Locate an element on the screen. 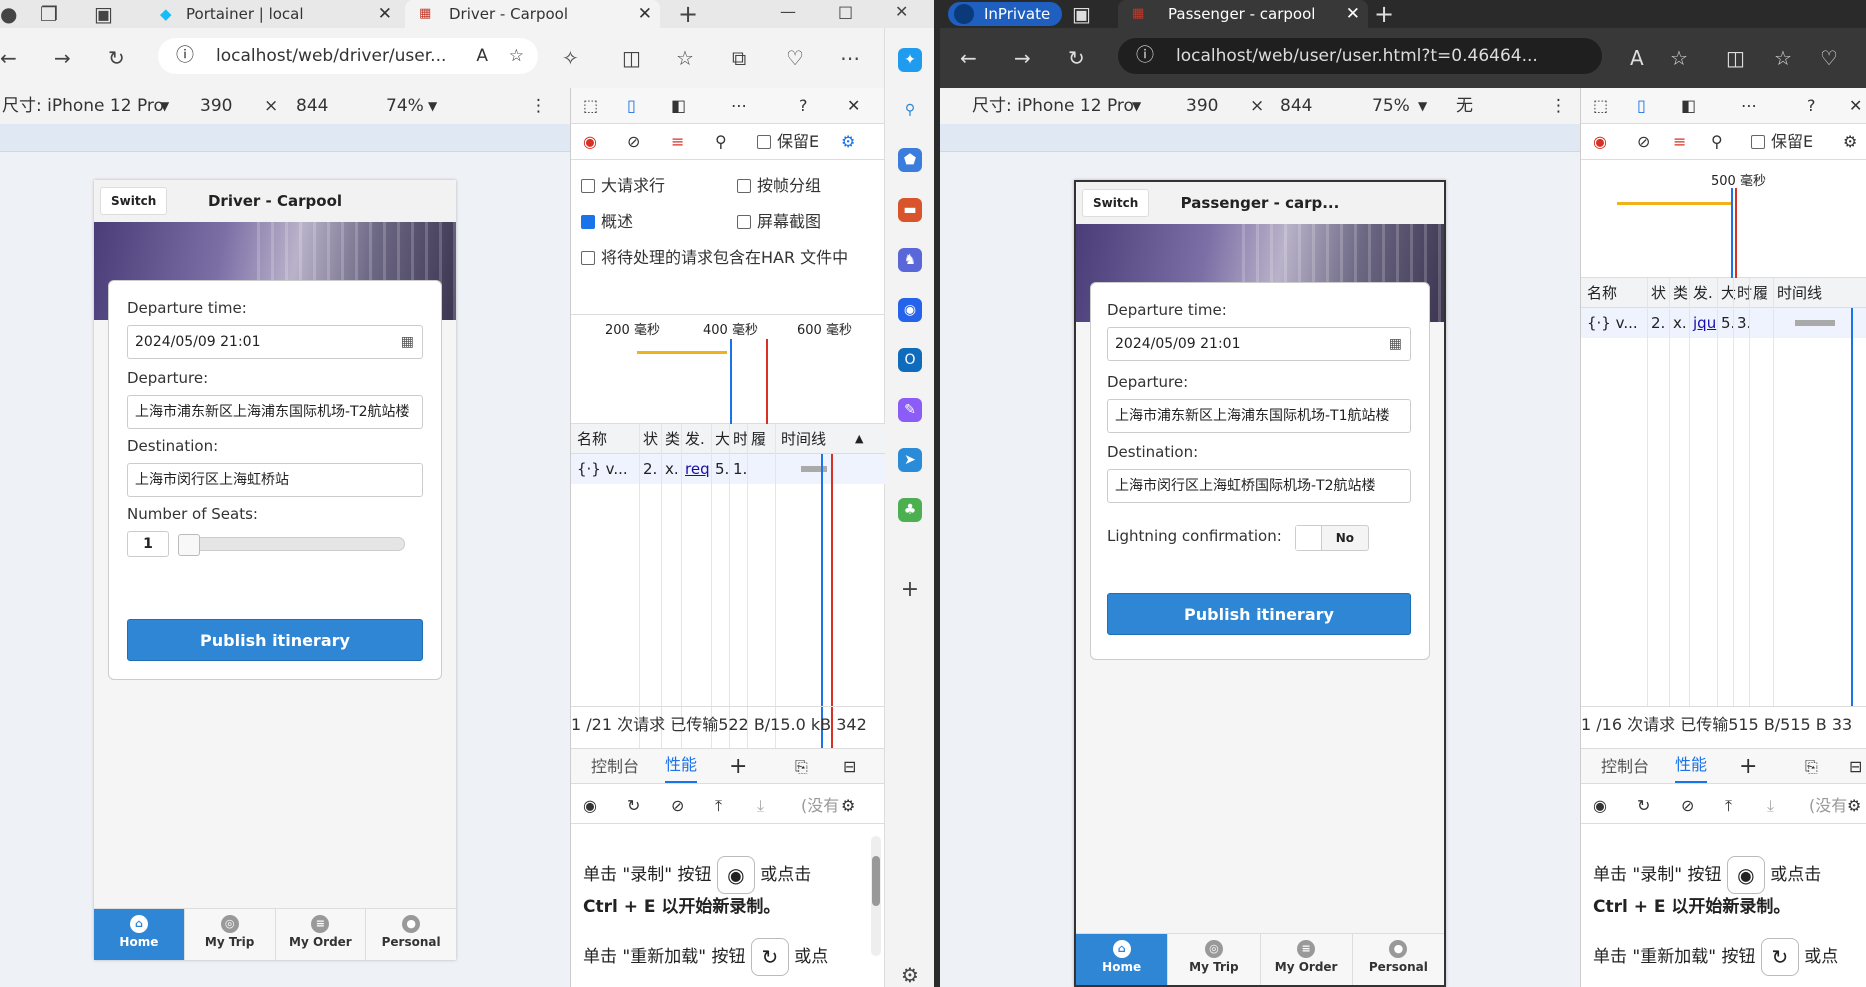 Image resolution: width=1866 pixels, height=987 pixels. device-mode-icon: ▯ is located at coordinates (1641, 106).